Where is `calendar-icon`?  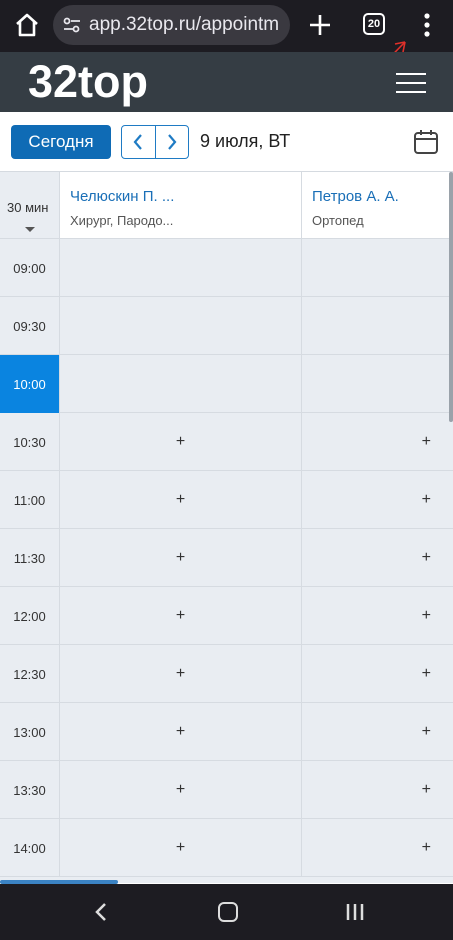 calendar-icon is located at coordinates (426, 142).